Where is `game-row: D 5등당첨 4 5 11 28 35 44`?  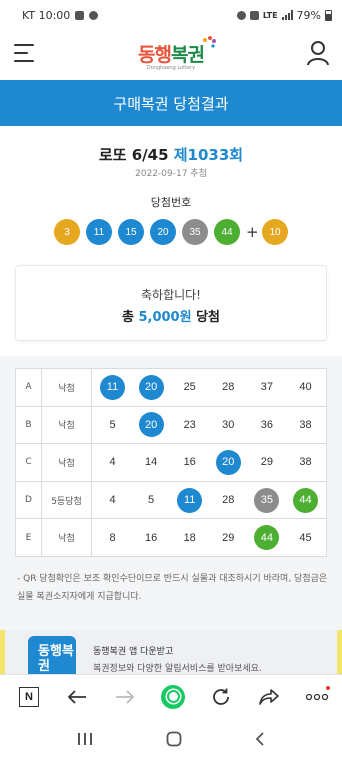
game-row: D 5등당첨 4 5 11 28 35 44 is located at coordinates (171, 500).